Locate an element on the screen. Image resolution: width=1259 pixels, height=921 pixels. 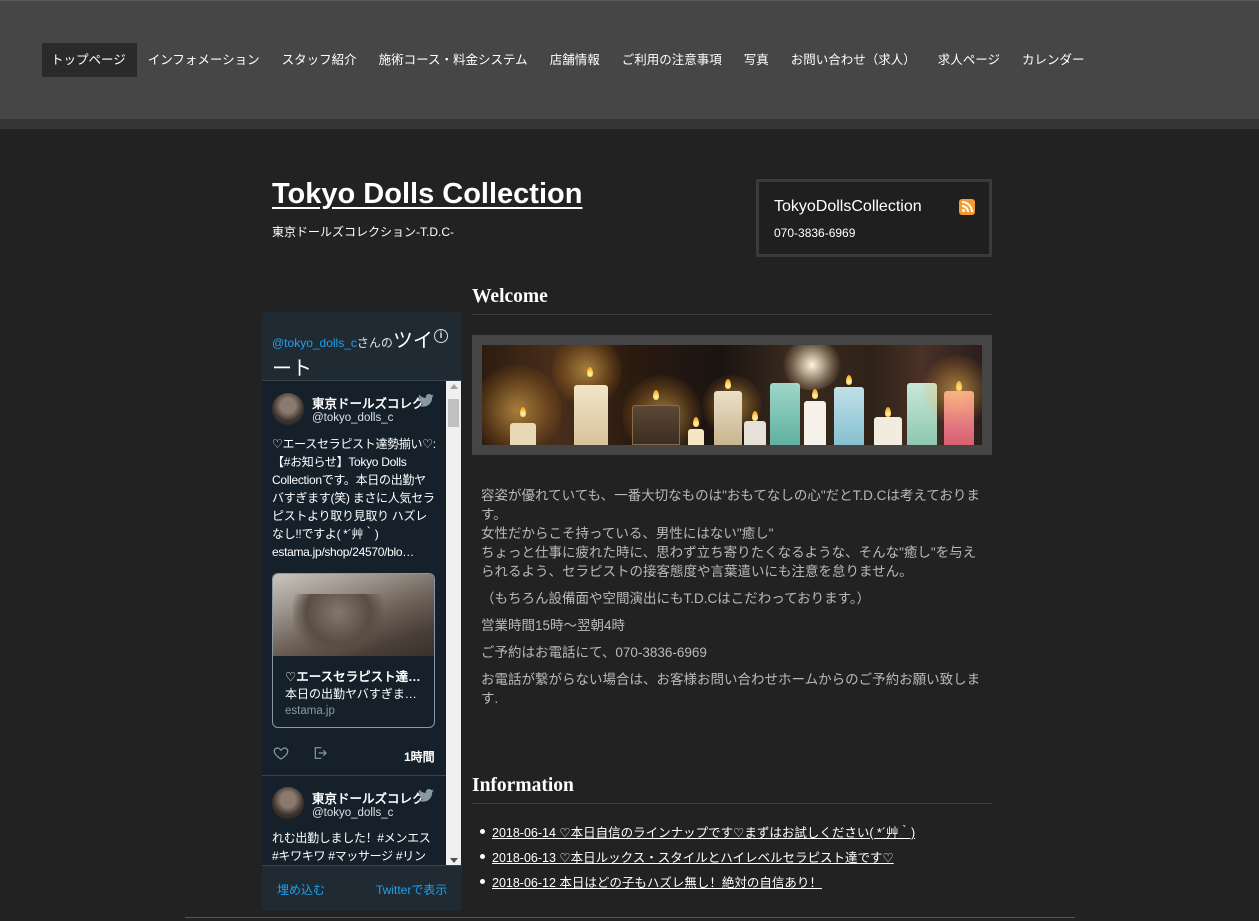
twitter-handle-suffix: さんの is located at coordinates (374, 343).